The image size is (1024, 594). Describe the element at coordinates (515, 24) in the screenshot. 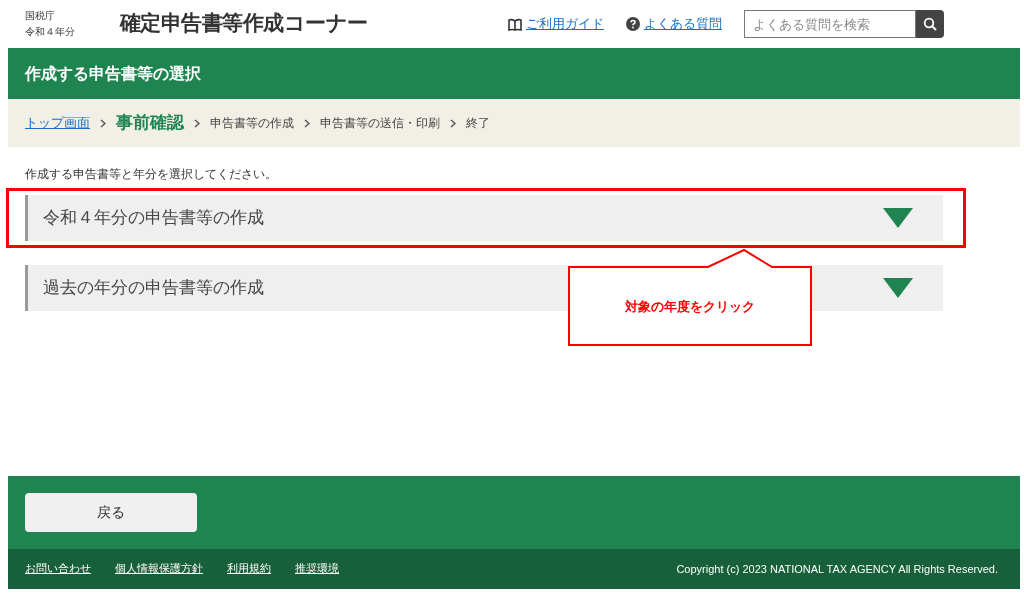

I see `book-icon` at that location.